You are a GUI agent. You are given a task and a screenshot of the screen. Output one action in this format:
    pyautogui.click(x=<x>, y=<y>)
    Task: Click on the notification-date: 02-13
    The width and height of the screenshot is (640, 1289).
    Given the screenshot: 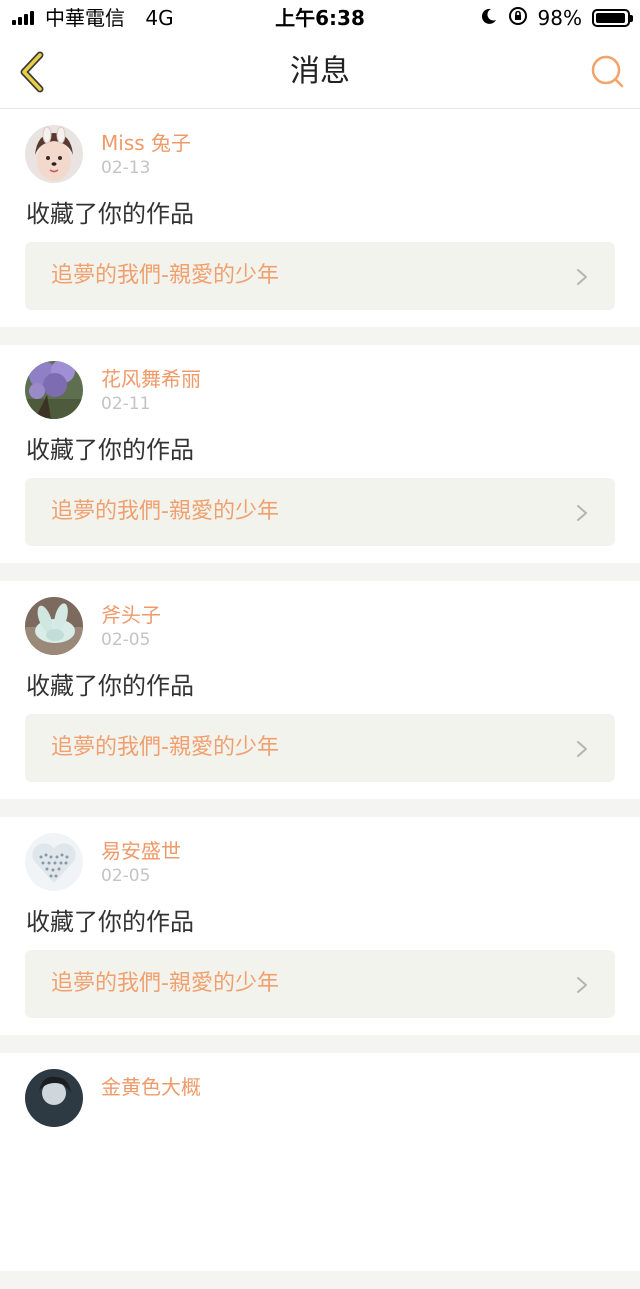 What is the action you would take?
    pyautogui.click(x=126, y=168)
    